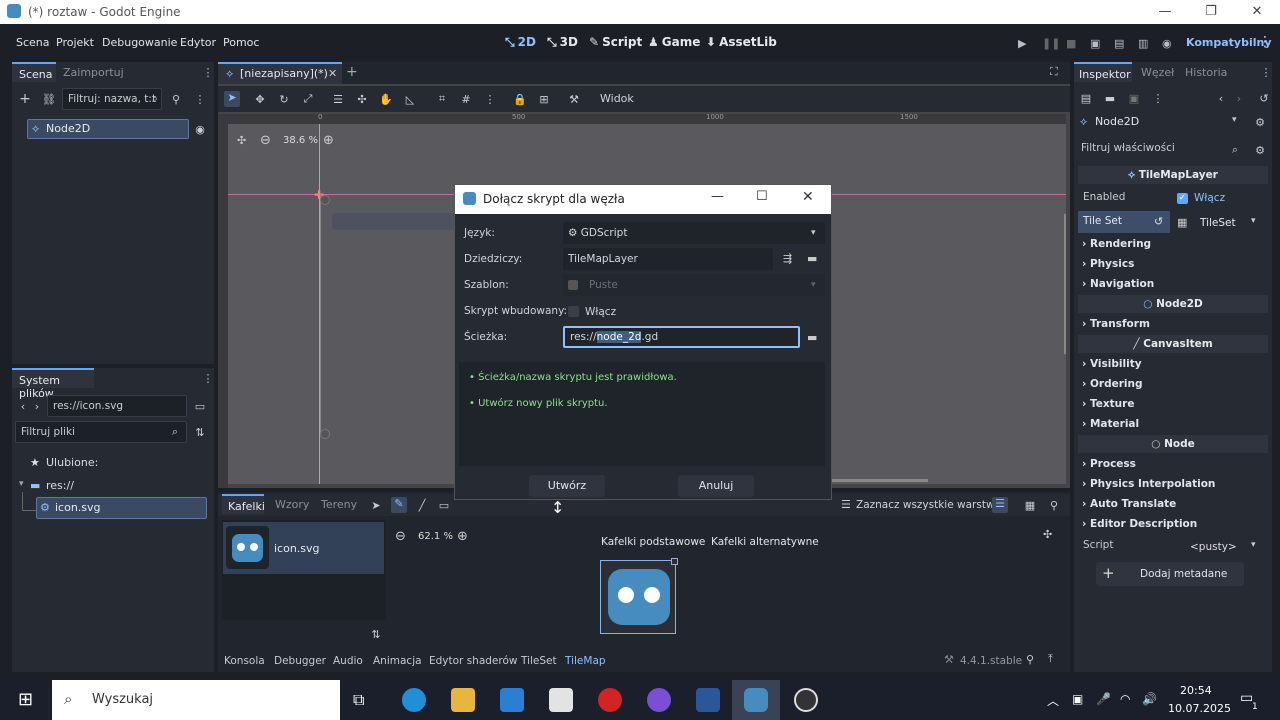 The image size is (1280, 720). Describe the element at coordinates (410, 99) in the screenshot. I see `ruler-tool-icon: ◺` at that location.